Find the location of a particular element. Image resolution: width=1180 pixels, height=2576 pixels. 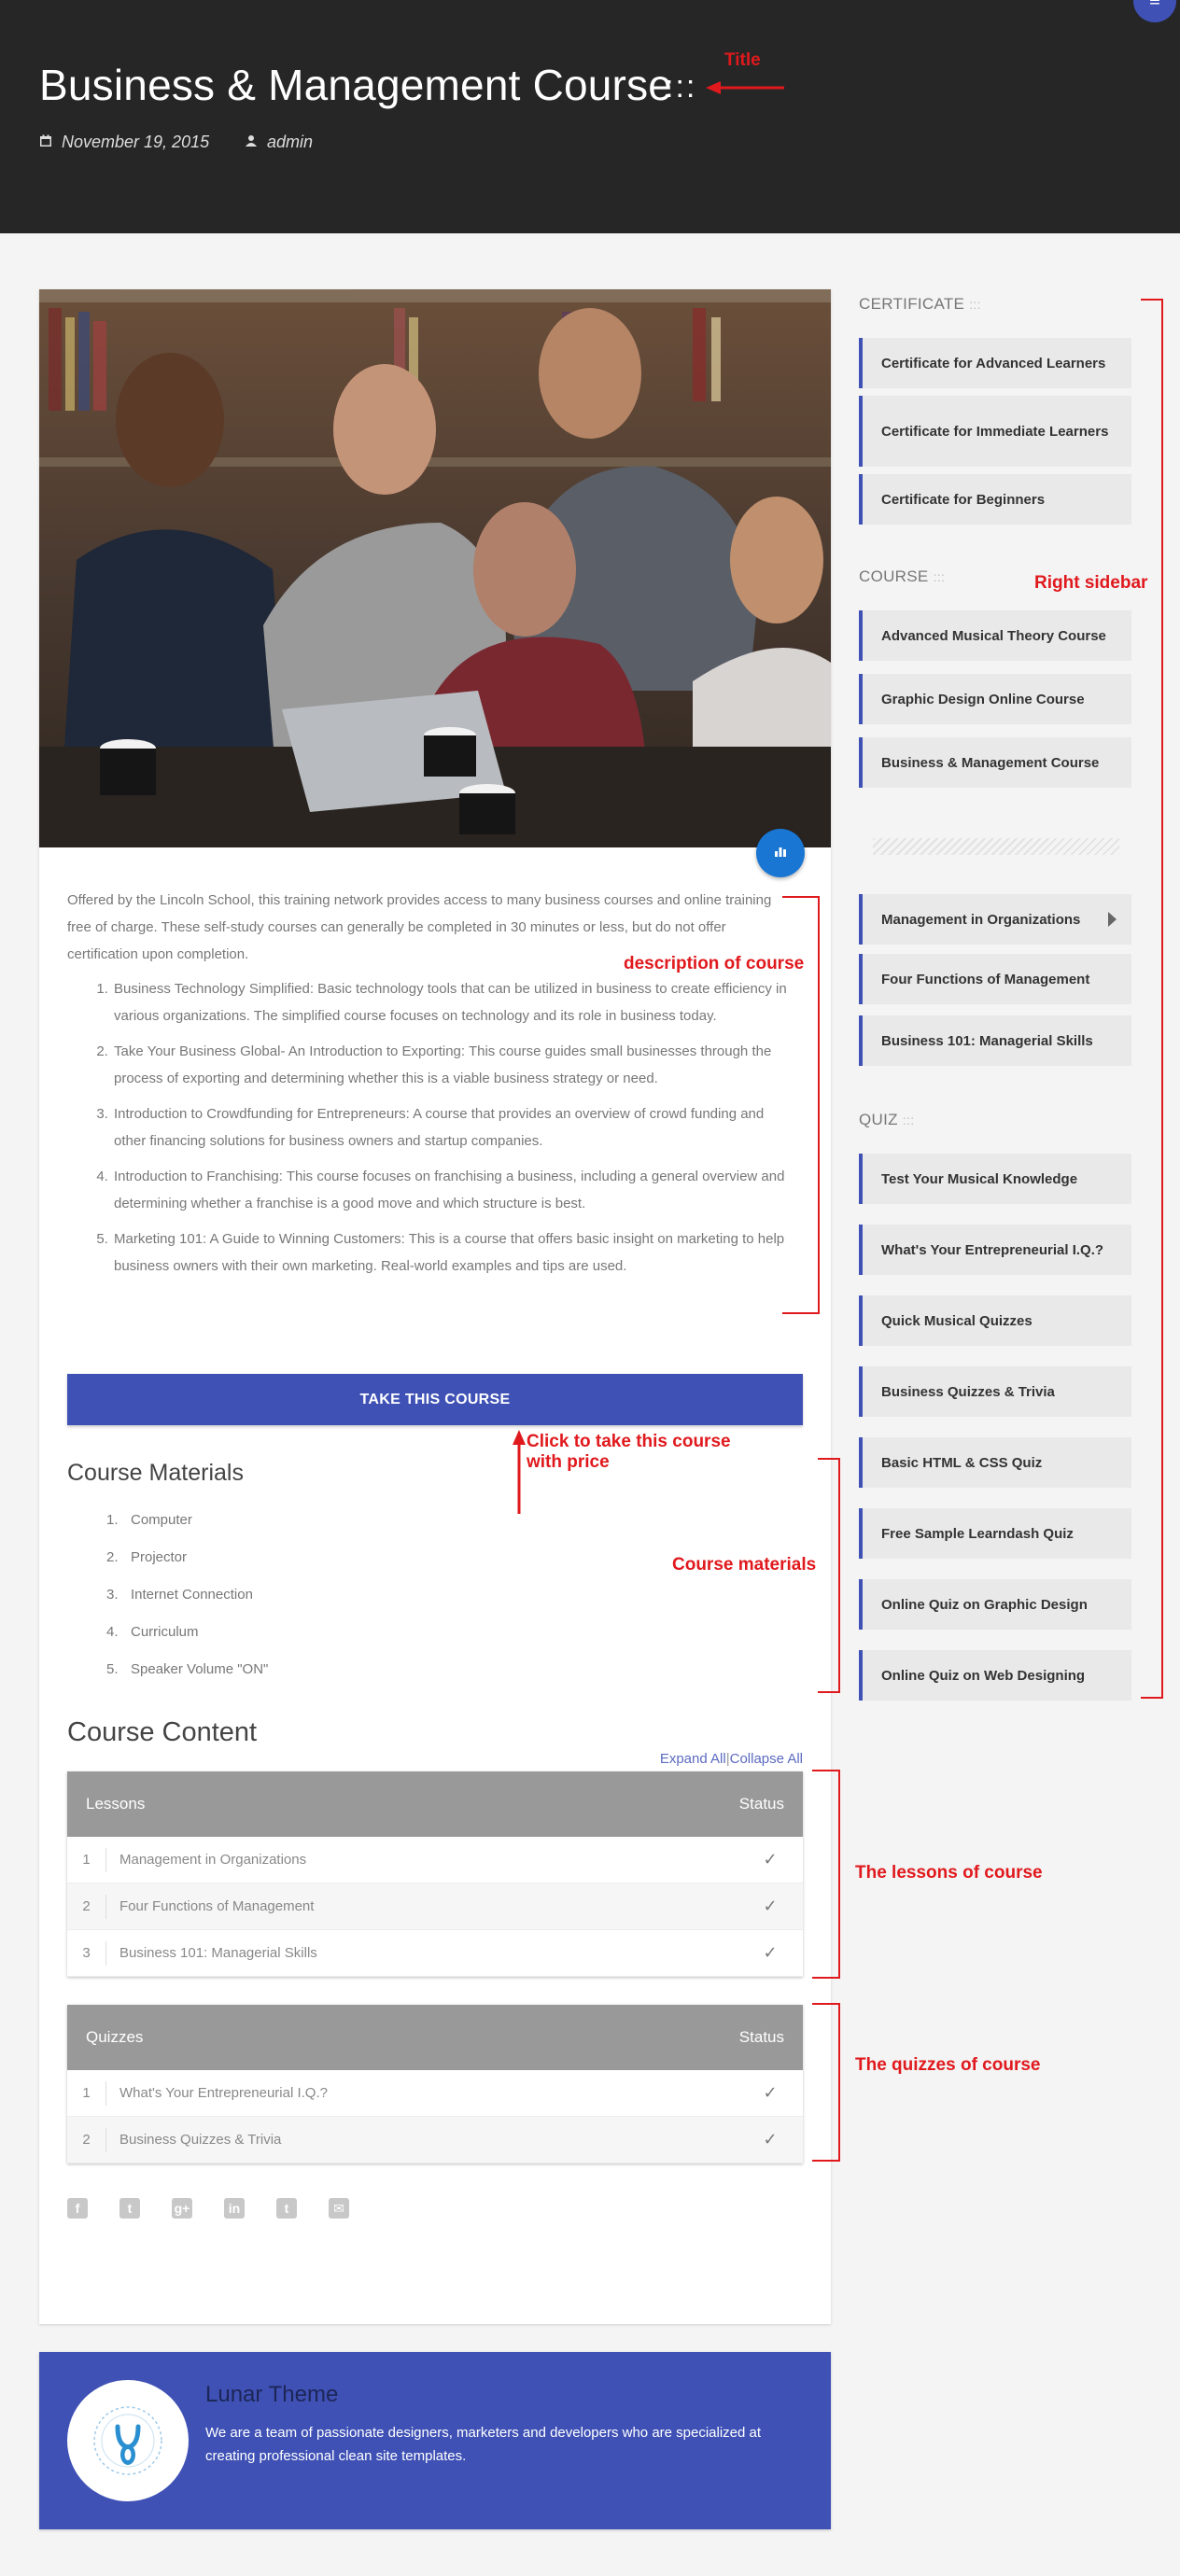

bar-chart-icon is located at coordinates (780, 853).